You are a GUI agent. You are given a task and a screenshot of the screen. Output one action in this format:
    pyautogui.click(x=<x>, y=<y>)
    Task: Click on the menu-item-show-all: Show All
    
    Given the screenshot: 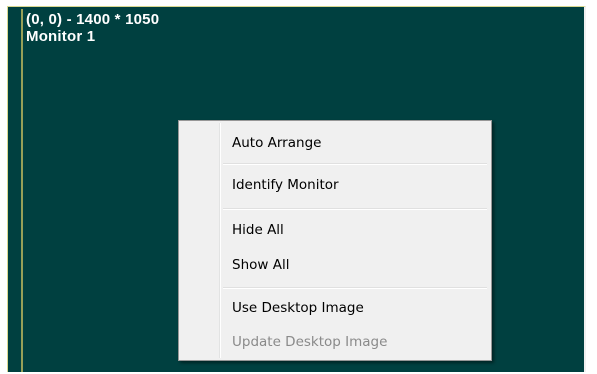 What is the action you would take?
    pyautogui.click(x=335, y=265)
    